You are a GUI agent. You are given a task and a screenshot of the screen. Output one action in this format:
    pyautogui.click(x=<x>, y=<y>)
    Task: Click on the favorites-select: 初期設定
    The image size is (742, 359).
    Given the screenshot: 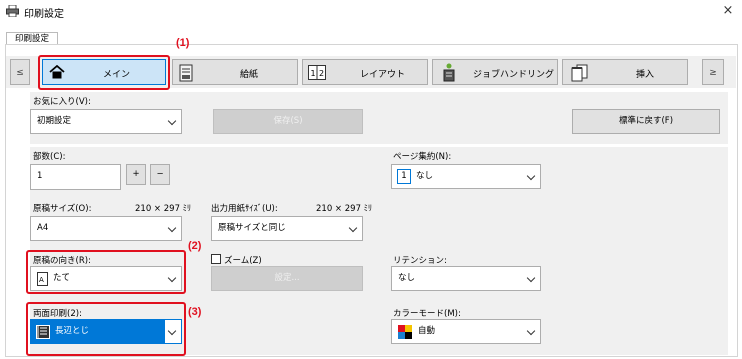 What is the action you would take?
    pyautogui.click(x=106, y=121)
    